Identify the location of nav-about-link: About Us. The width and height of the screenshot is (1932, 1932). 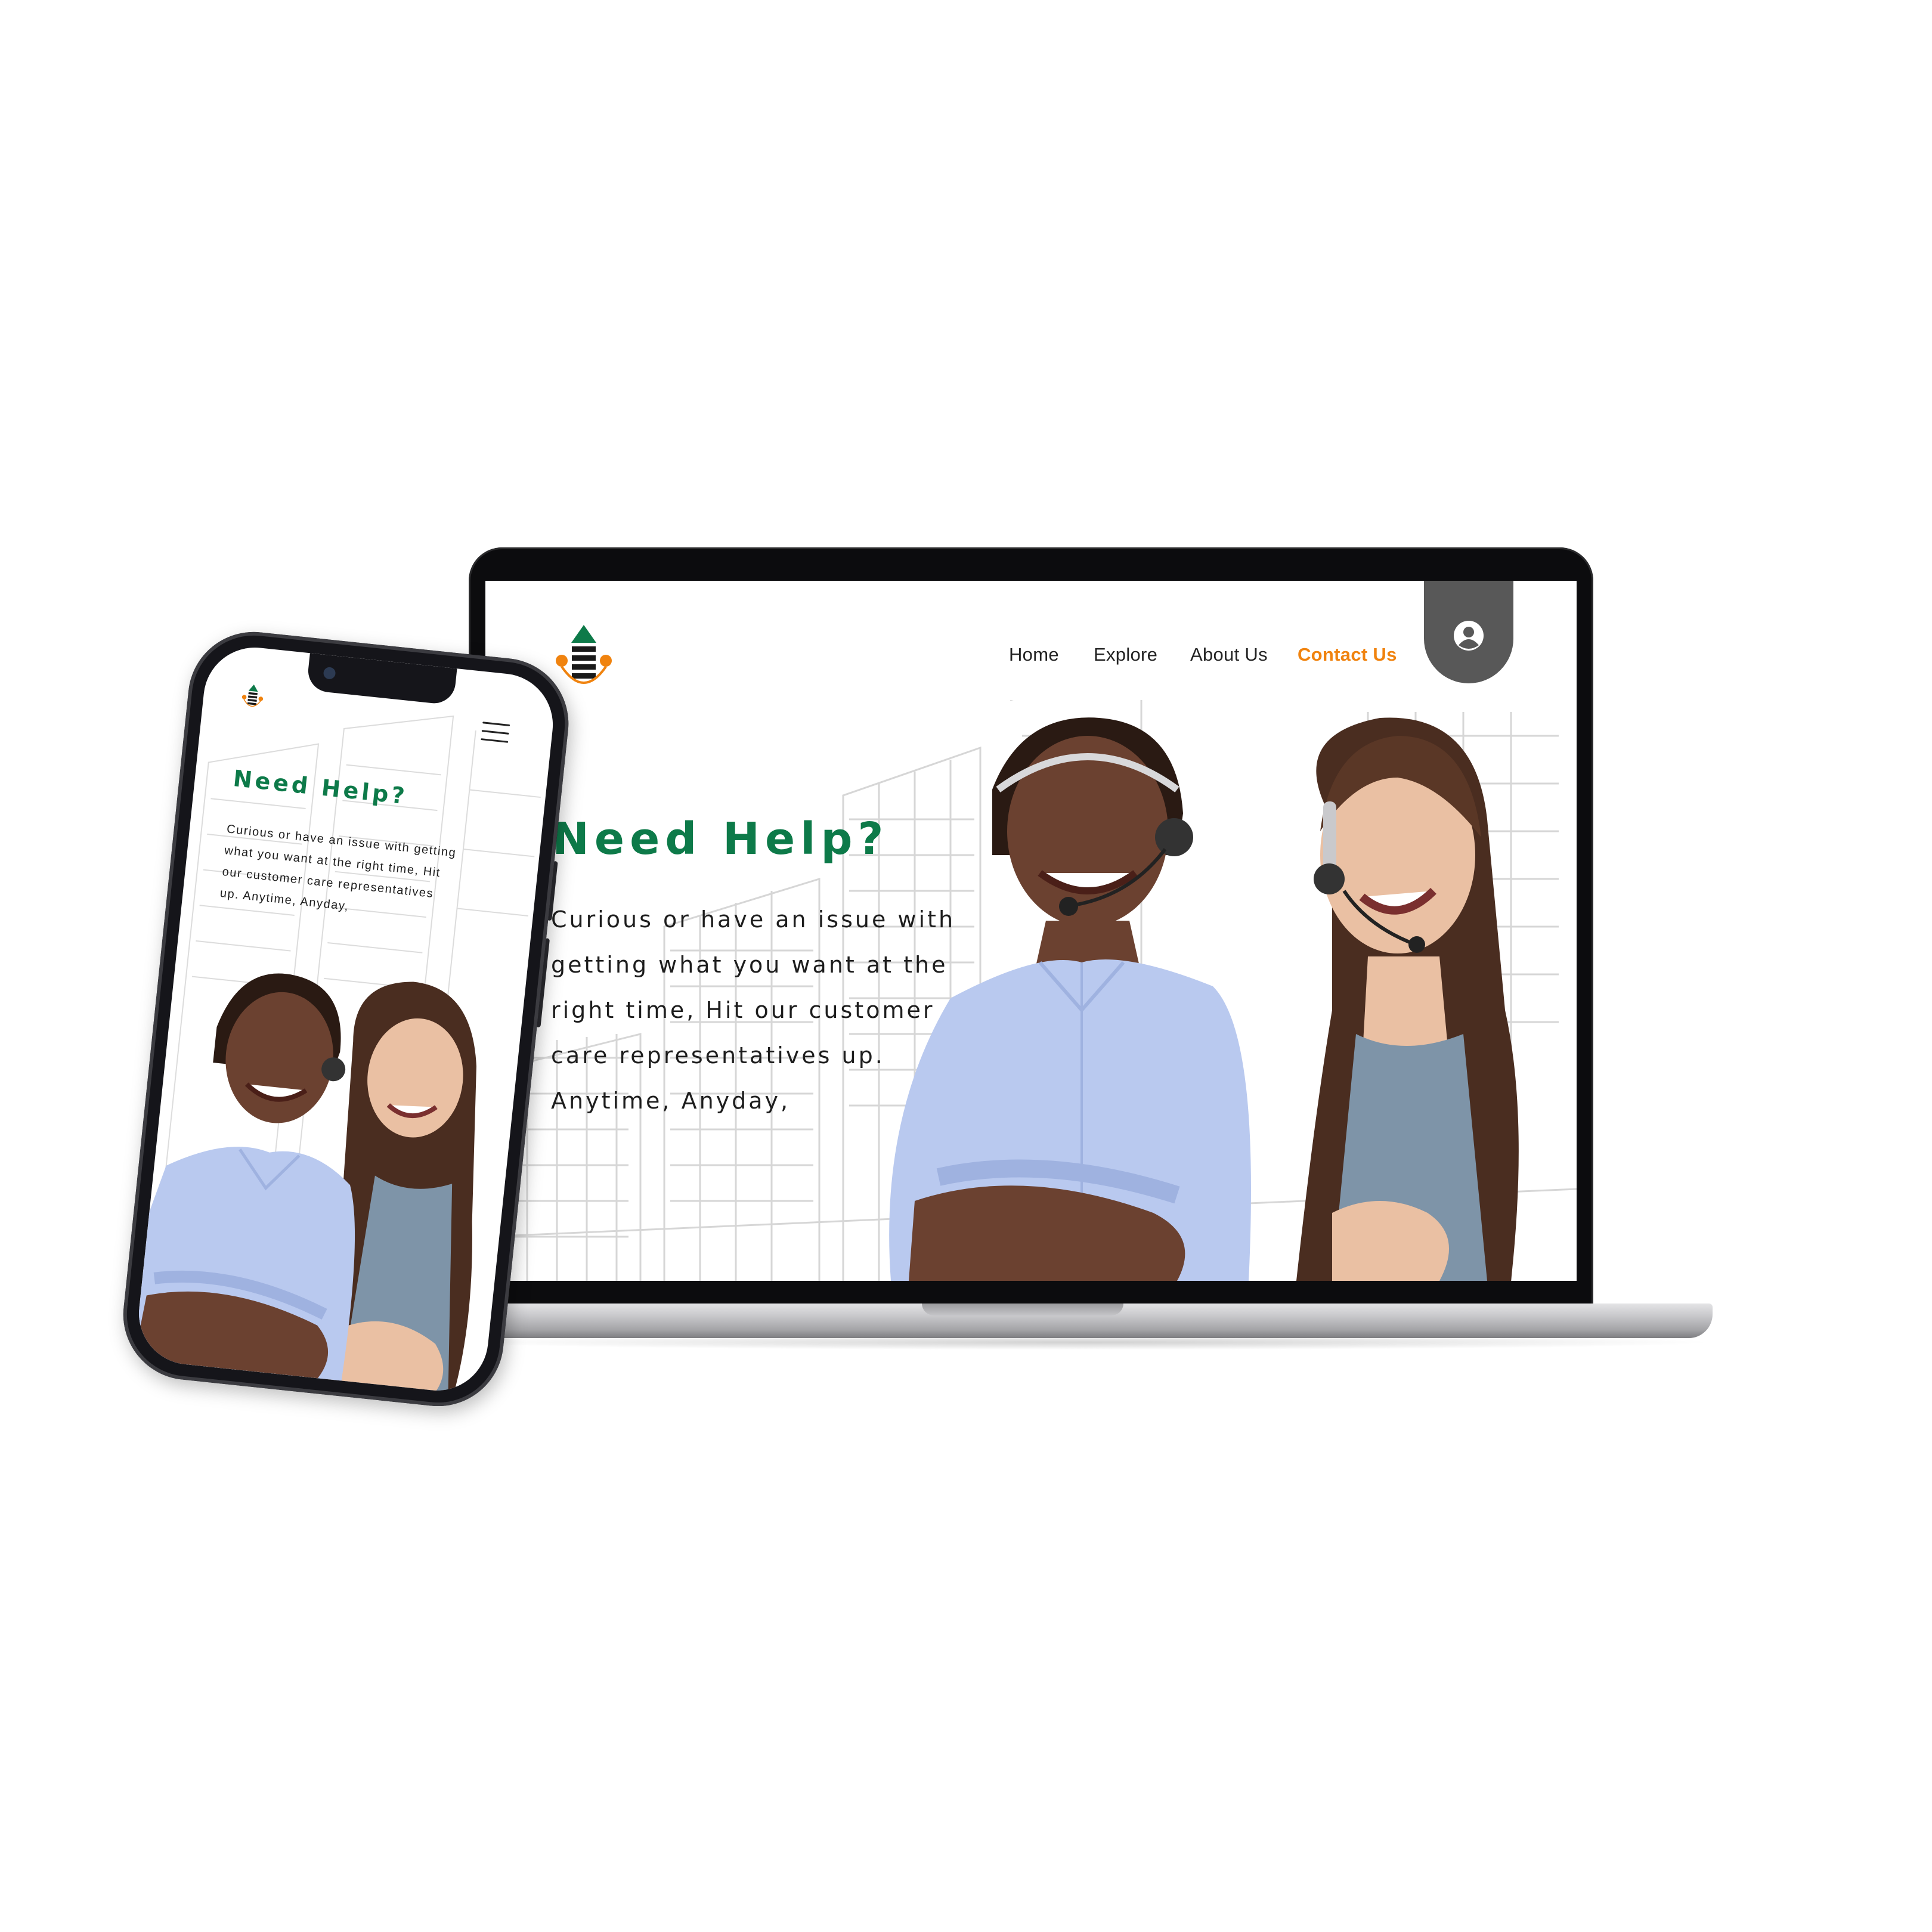
(1229, 655).